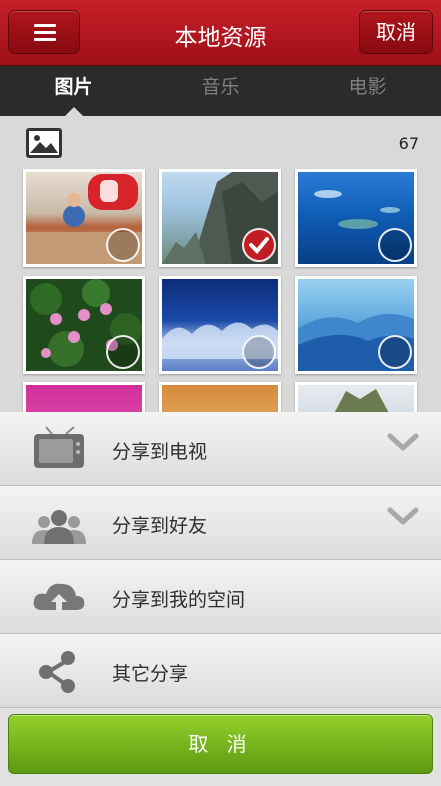 Image resolution: width=441 pixels, height=786 pixels. I want to click on image-count: 67, so click(408, 143).